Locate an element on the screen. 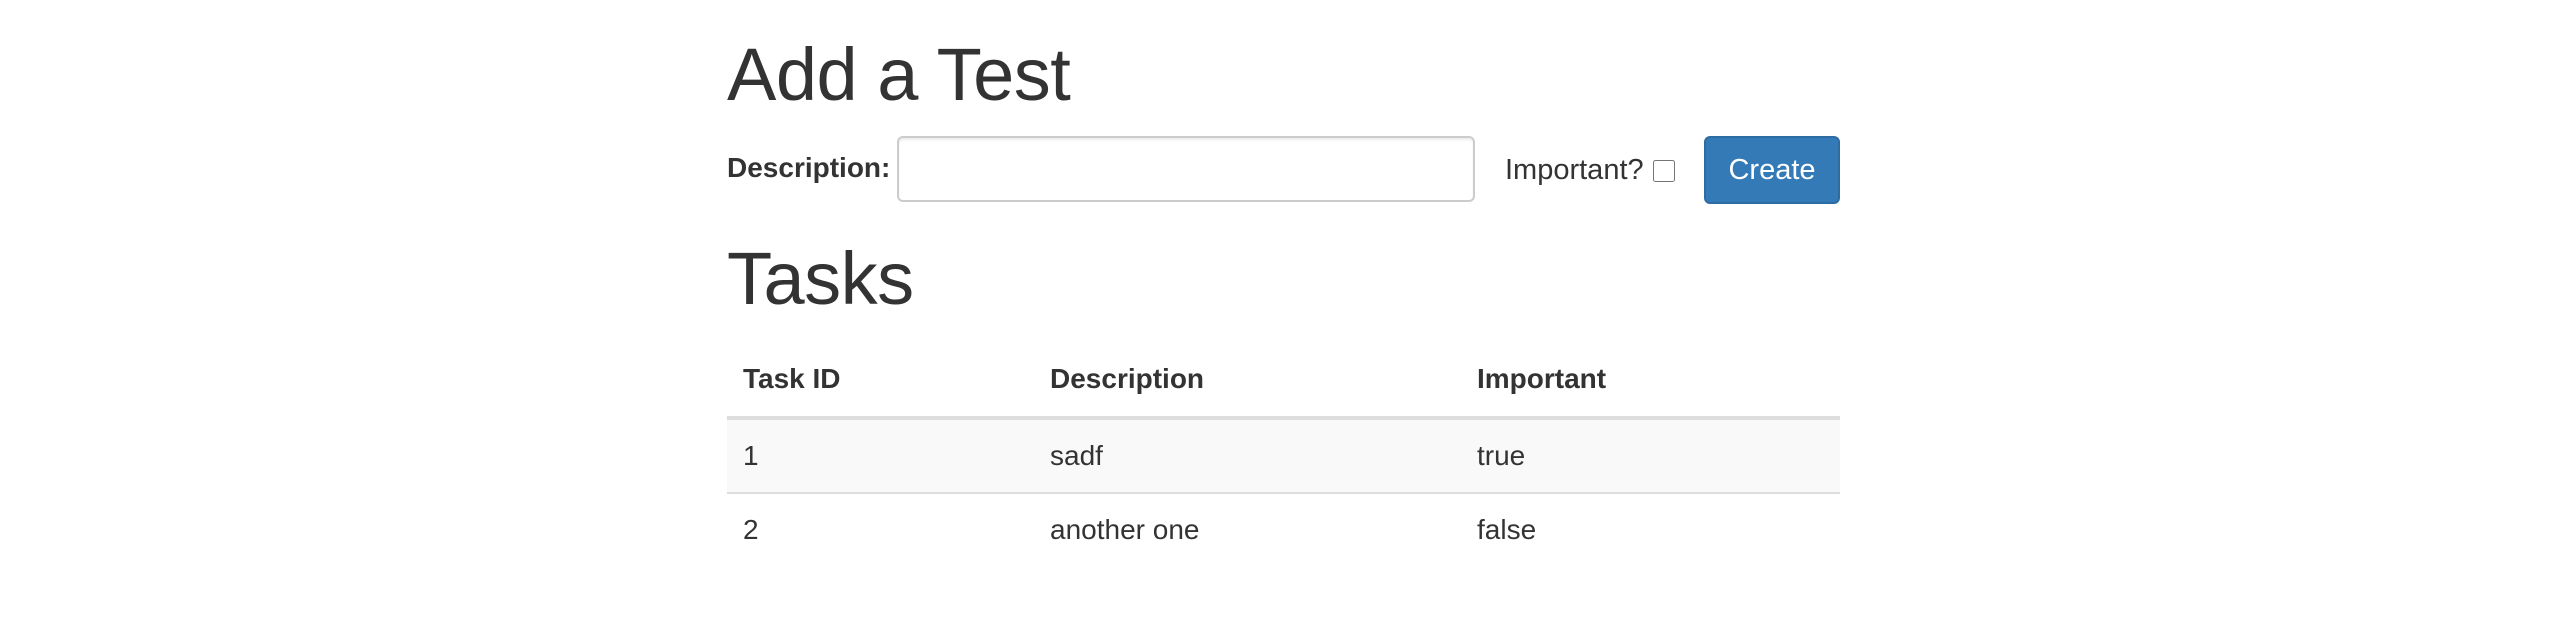 This screenshot has width=2560, height=638. task-description-cell: sadf is located at coordinates (1076, 455).